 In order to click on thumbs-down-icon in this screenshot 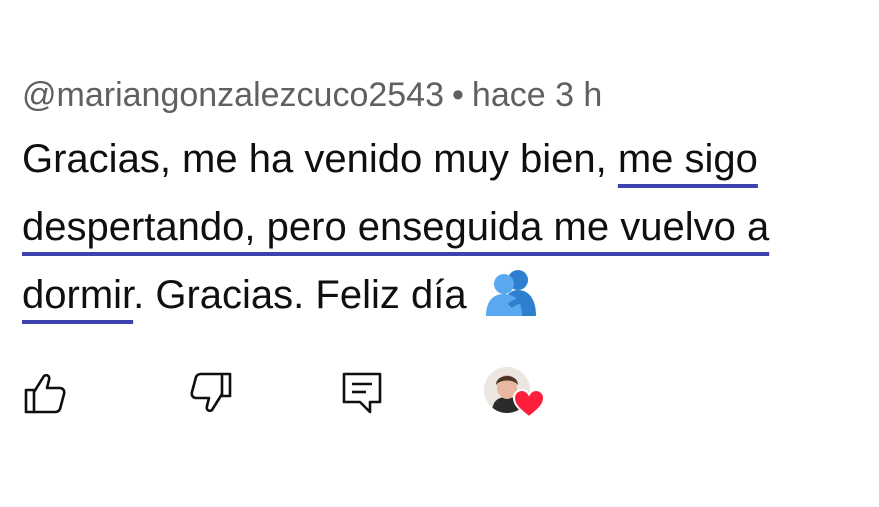, I will do `click(211, 392)`.